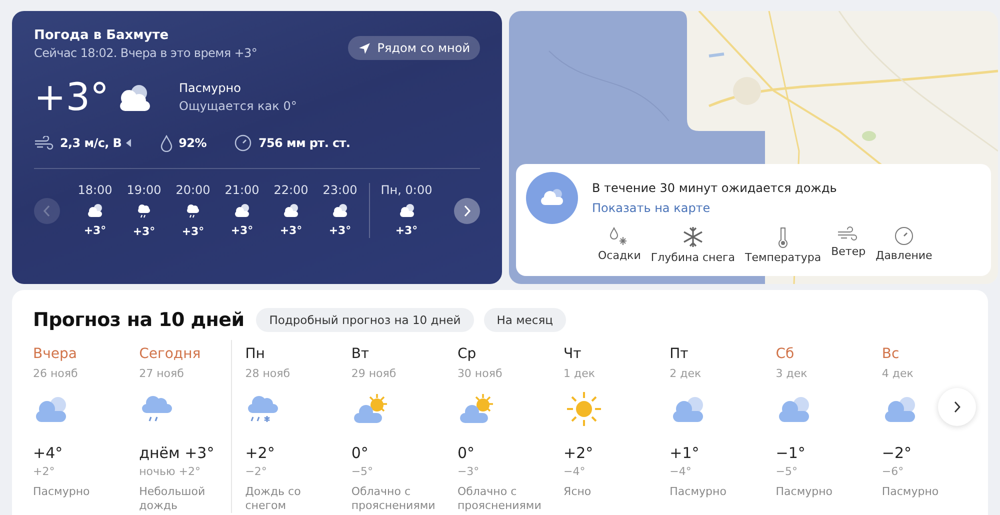 This screenshot has width=1000, height=515. What do you see at coordinates (374, 373) in the screenshot?
I see `day-date: 29 нояб` at bounding box center [374, 373].